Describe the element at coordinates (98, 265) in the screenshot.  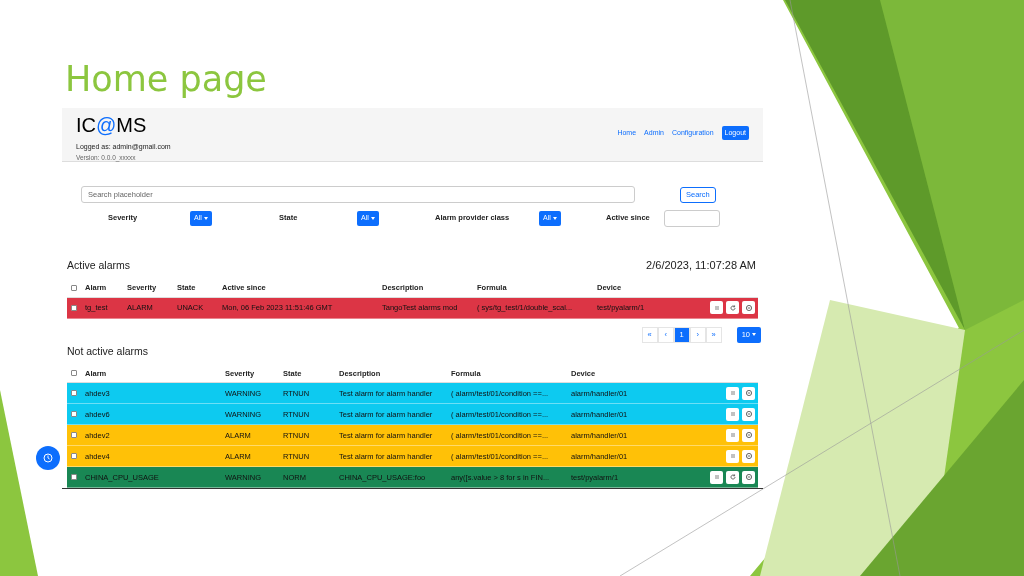
I see `section-title: Active alarms` at that location.